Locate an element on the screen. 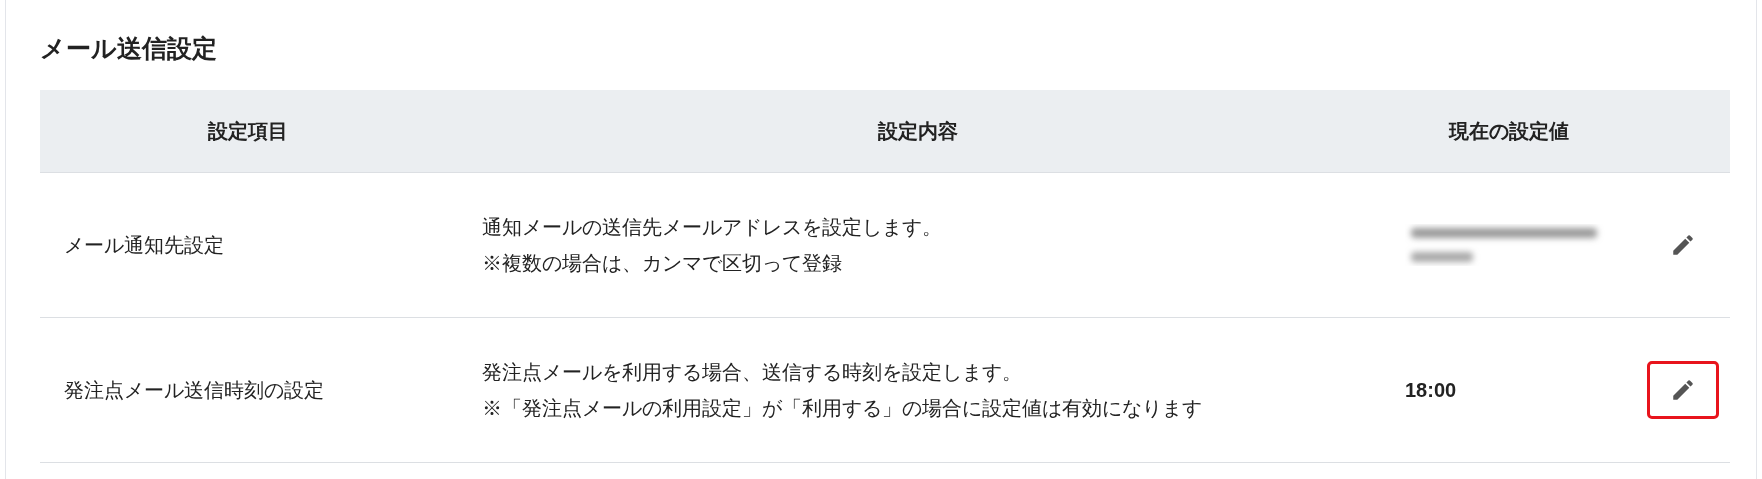 This screenshot has height=479, width=1762. description-text: 発注点メールを利用する場合、送信する時刻を設定します。 is located at coordinates (752, 372).